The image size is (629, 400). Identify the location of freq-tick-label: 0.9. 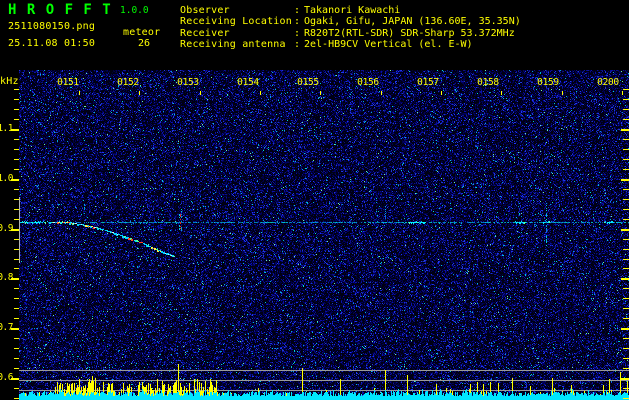
(7, 228).